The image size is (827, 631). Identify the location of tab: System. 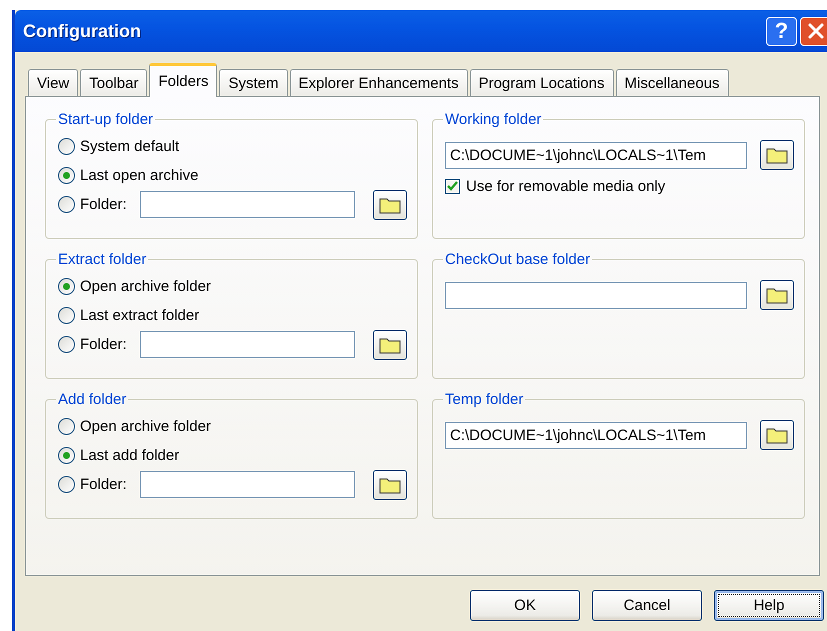
(253, 82).